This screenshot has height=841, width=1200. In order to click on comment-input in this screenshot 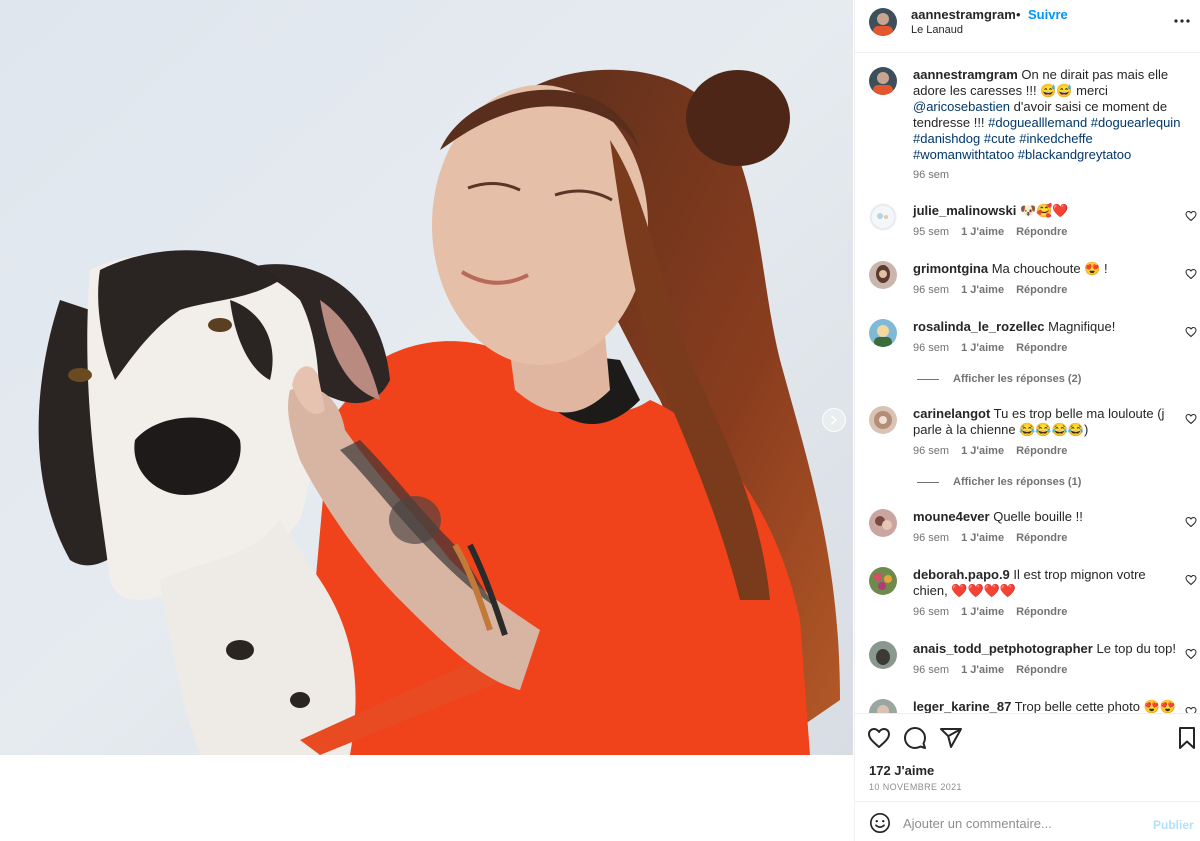, I will do `click(1023, 823)`.